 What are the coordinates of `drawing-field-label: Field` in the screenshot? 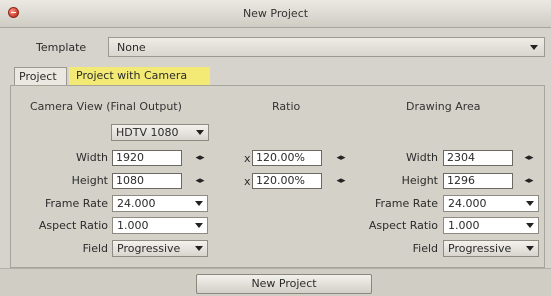 It's located at (425, 248).